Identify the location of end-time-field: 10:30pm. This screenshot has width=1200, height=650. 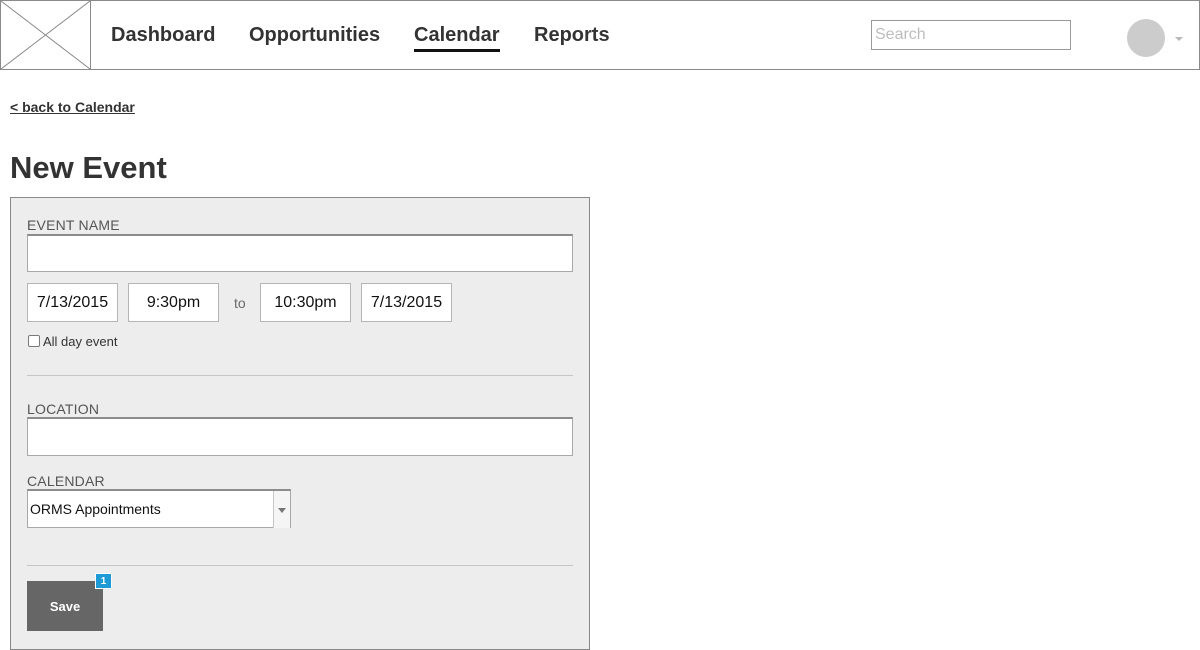
(305, 302).